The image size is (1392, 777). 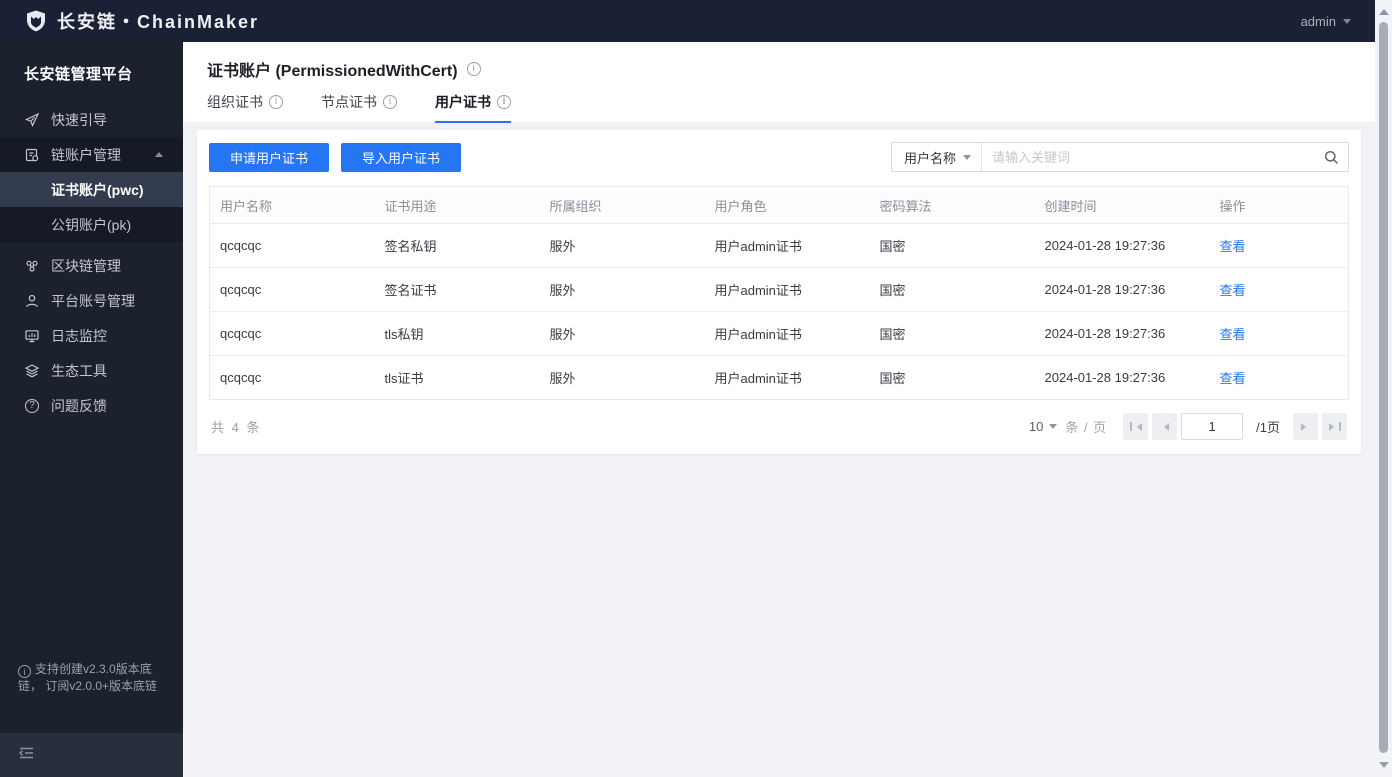 What do you see at coordinates (359, 107) in the screenshot?
I see `tab-node-cert: 节点证书 i` at bounding box center [359, 107].